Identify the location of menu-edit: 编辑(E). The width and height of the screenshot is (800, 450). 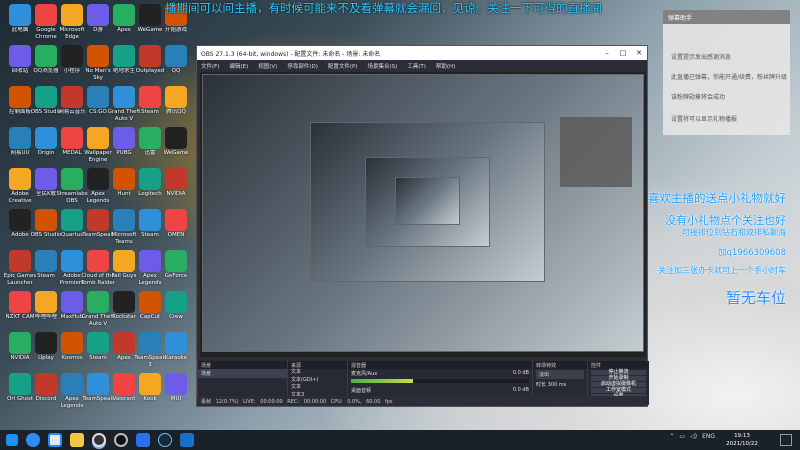
(238, 66).